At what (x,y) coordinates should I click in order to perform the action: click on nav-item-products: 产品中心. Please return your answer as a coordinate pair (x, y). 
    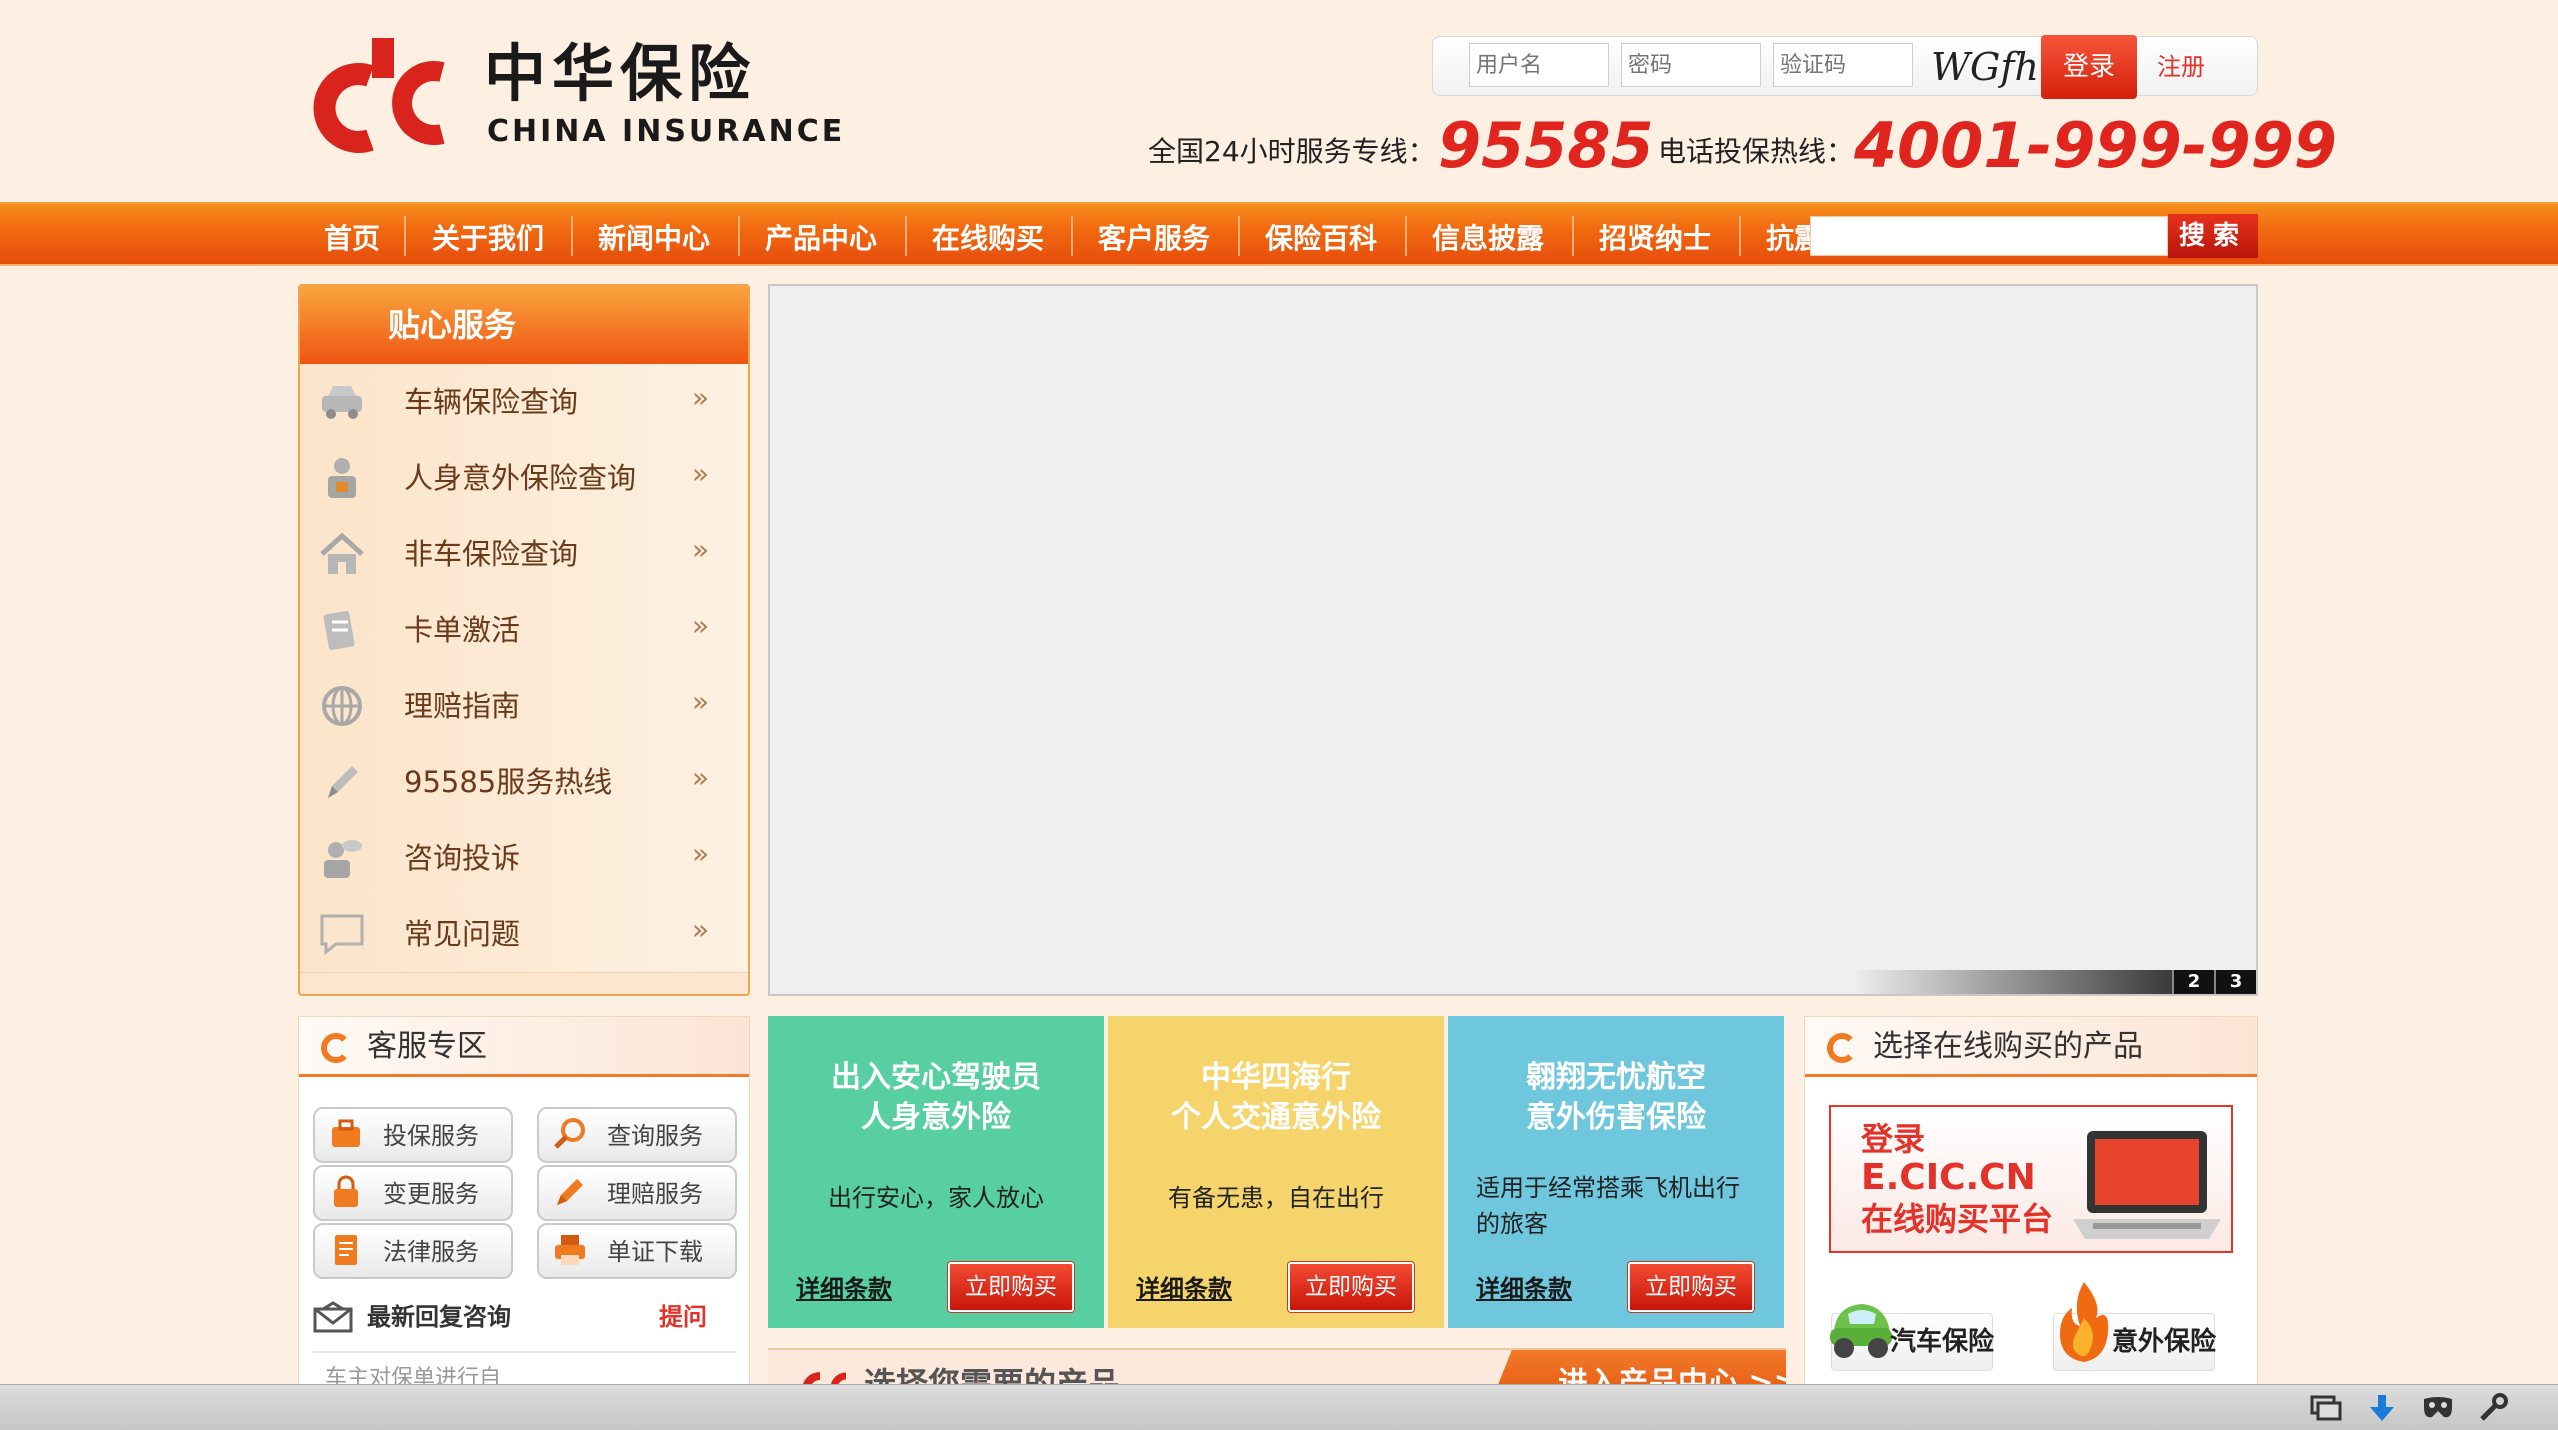
    Looking at the image, I should click on (821, 234).